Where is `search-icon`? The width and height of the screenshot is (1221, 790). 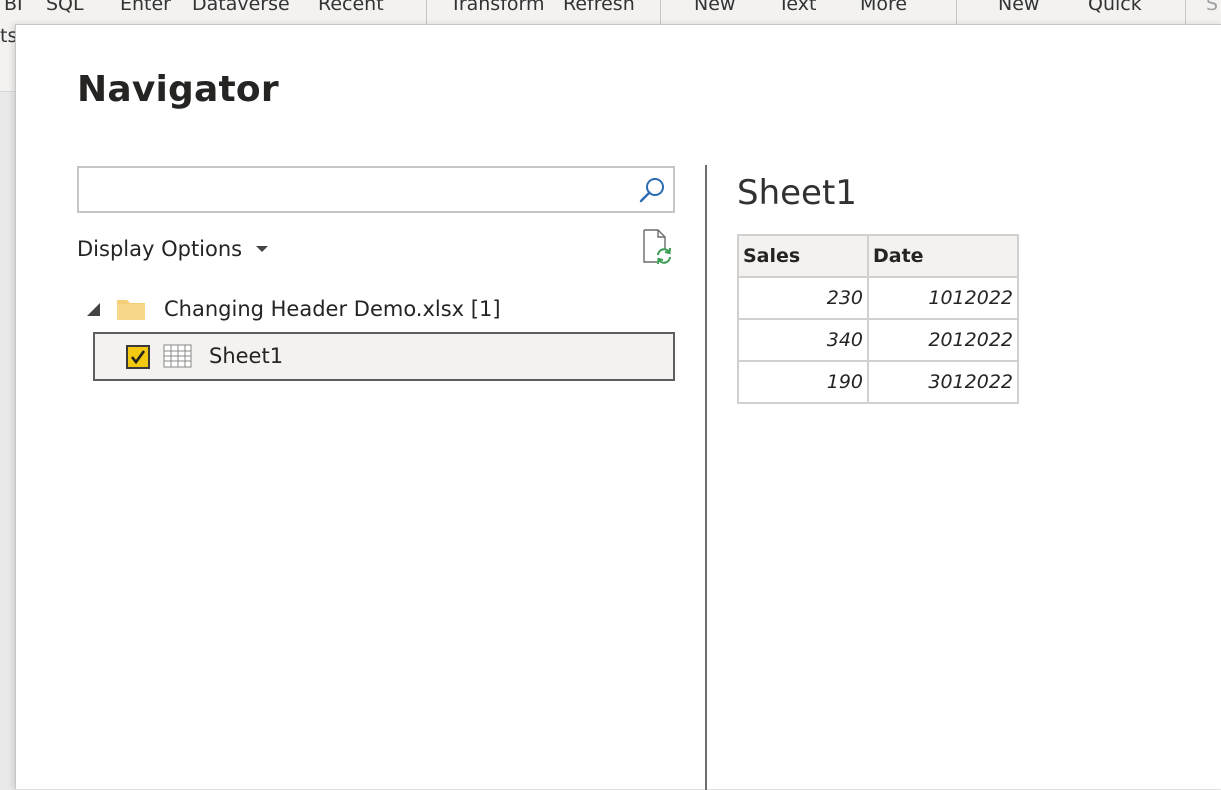 search-icon is located at coordinates (652, 190).